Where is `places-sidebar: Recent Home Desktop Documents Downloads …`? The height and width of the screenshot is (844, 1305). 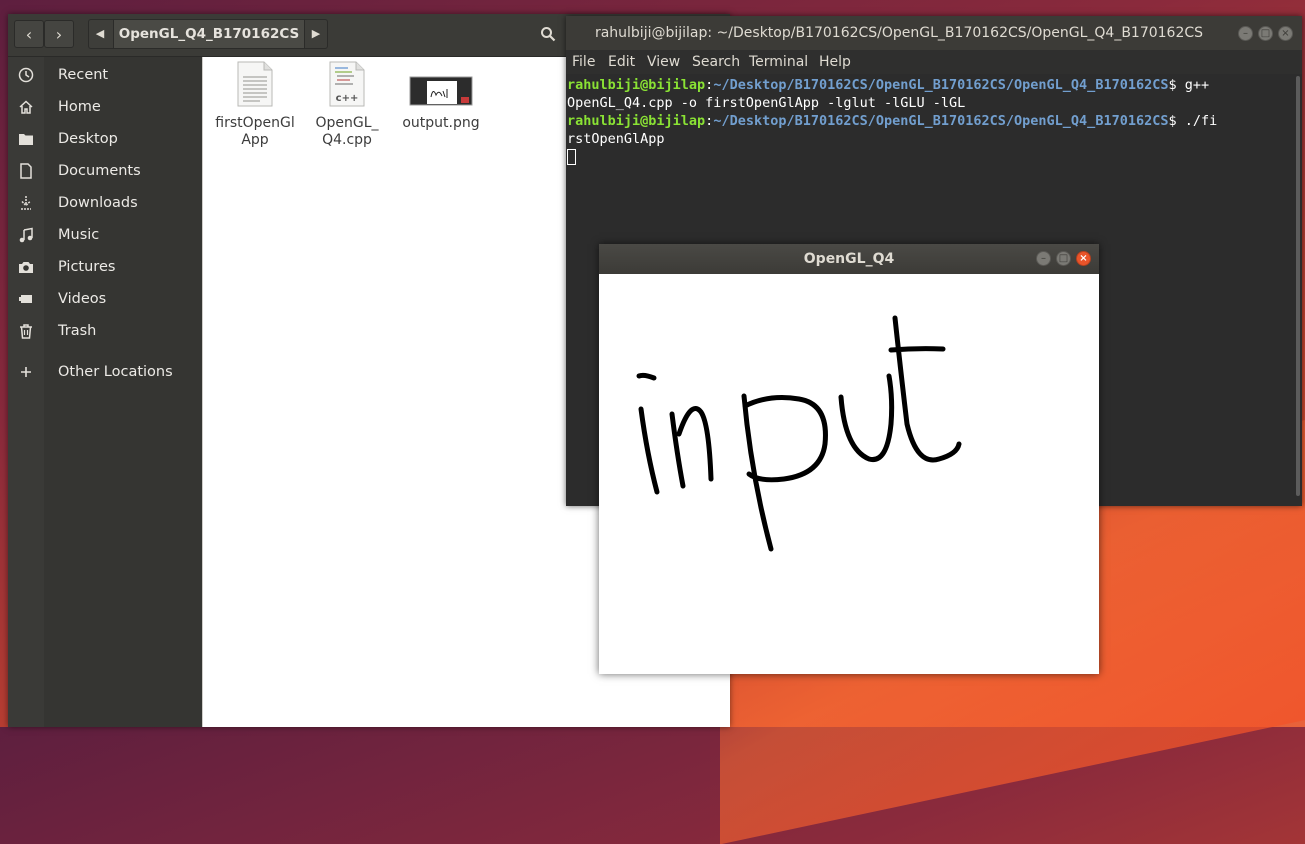 places-sidebar: Recent Home Desktop Documents Downloads … is located at coordinates (105, 392).